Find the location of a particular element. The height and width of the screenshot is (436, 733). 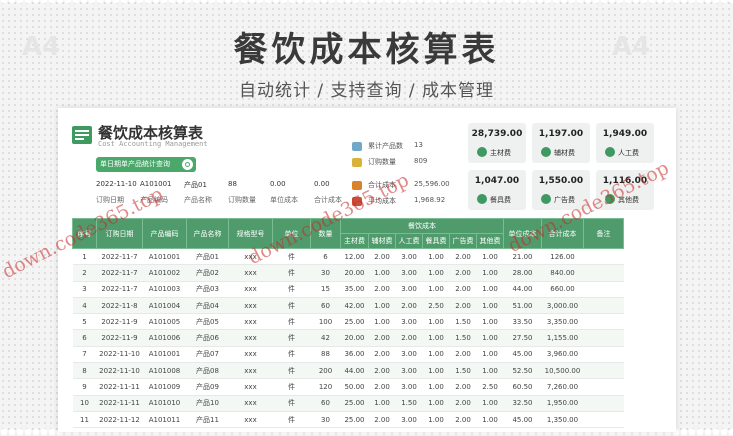

query-total-cost-value: 0.00 is located at coordinates (322, 184).